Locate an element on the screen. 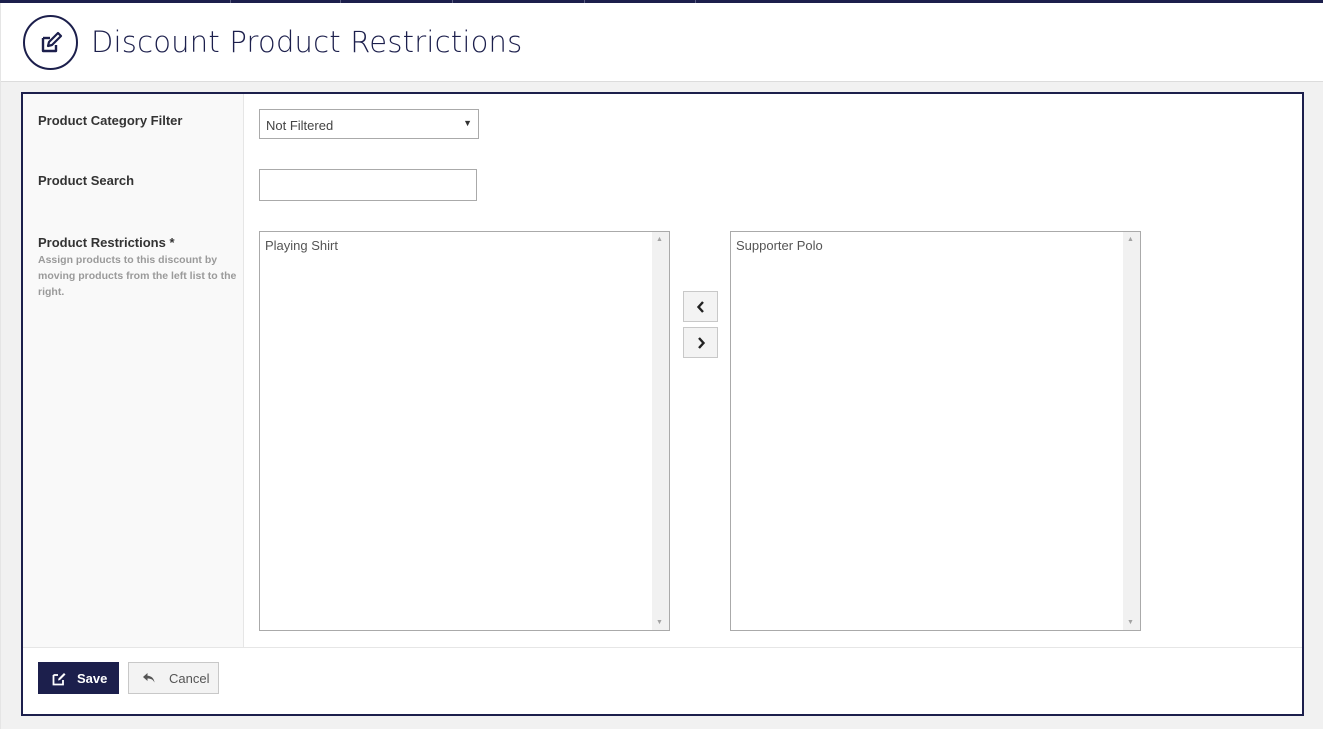  product-restrictions-label: Product Restrictions * is located at coordinates (106, 242).